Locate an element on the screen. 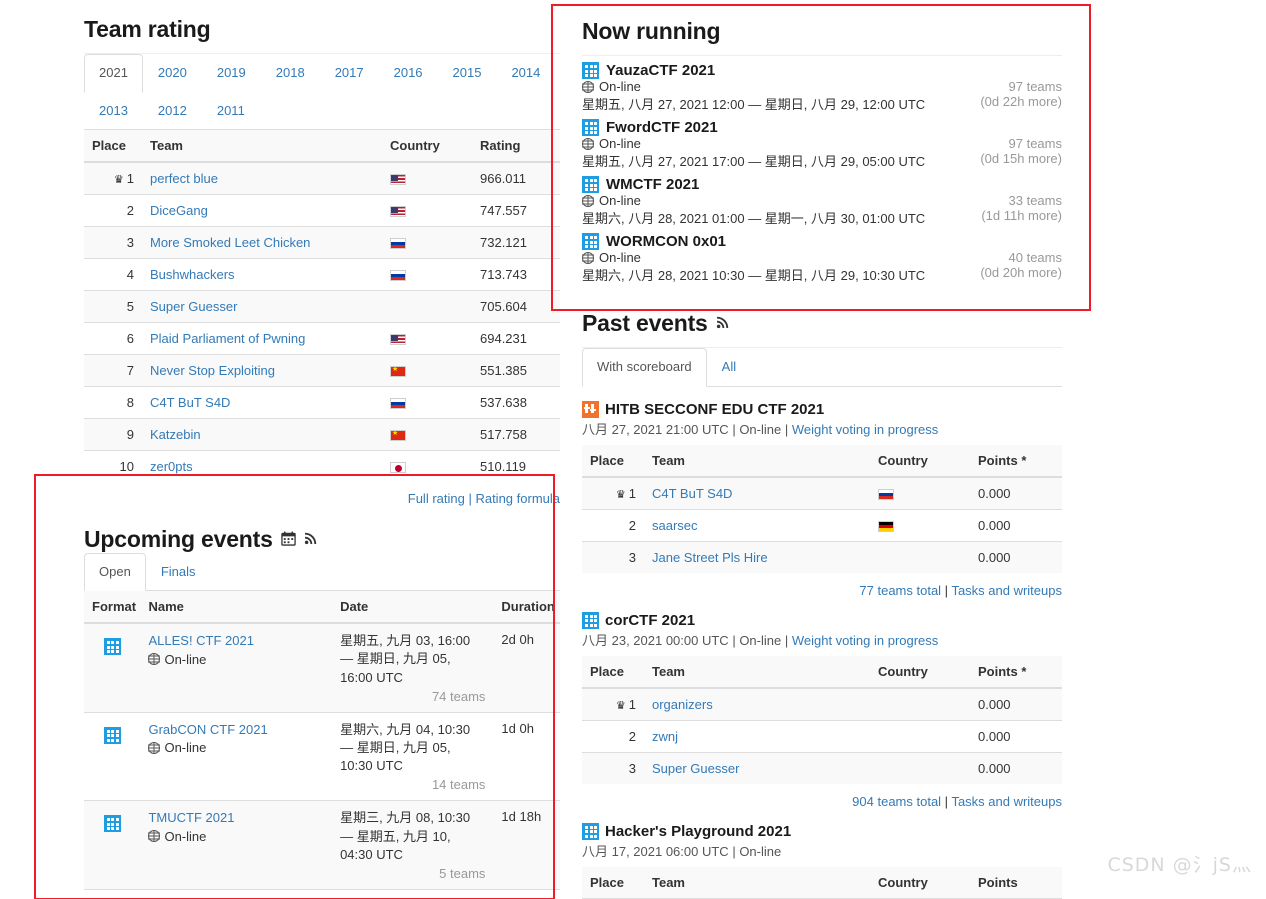 The height and width of the screenshot is (899, 1266). running-event-remaining: (0d 20h more) is located at coordinates (1021, 273).